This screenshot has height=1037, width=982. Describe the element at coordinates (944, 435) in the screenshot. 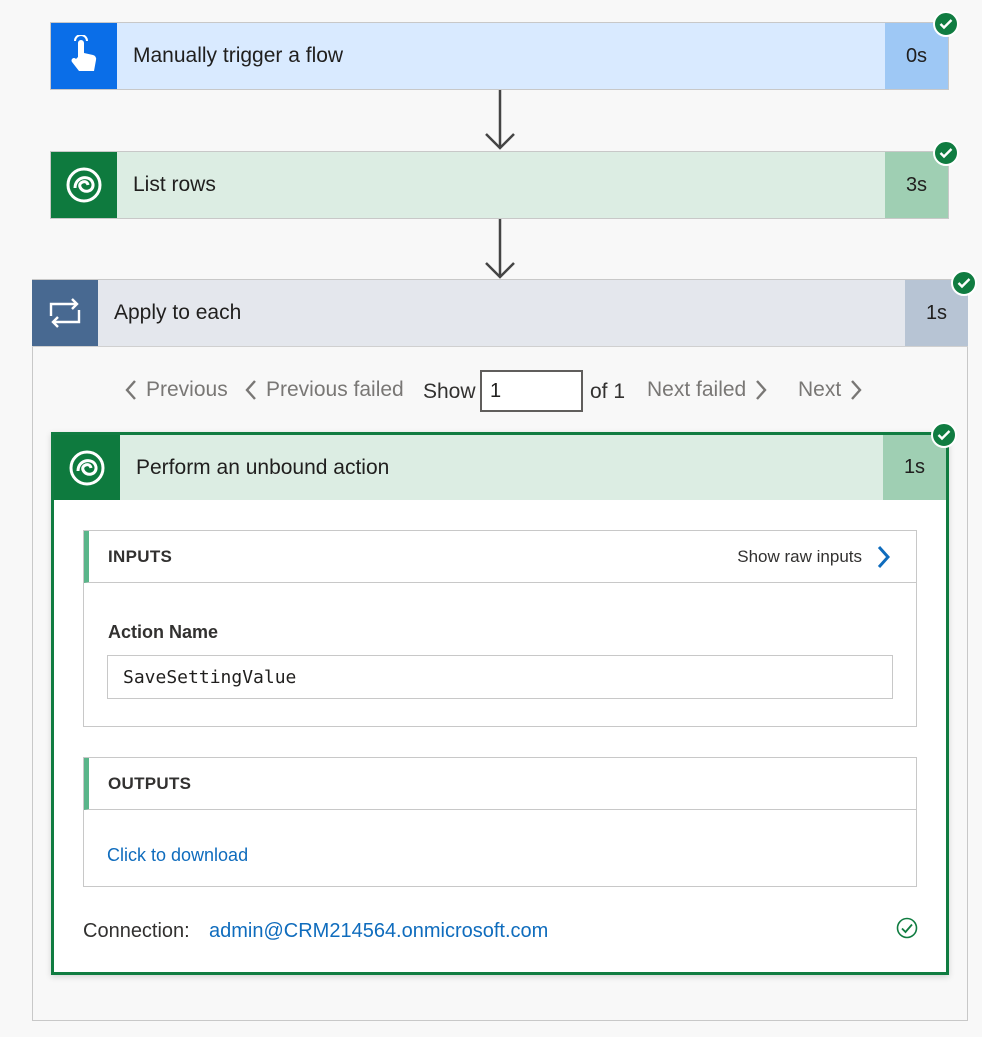

I see `unbound-action-success-icon` at that location.